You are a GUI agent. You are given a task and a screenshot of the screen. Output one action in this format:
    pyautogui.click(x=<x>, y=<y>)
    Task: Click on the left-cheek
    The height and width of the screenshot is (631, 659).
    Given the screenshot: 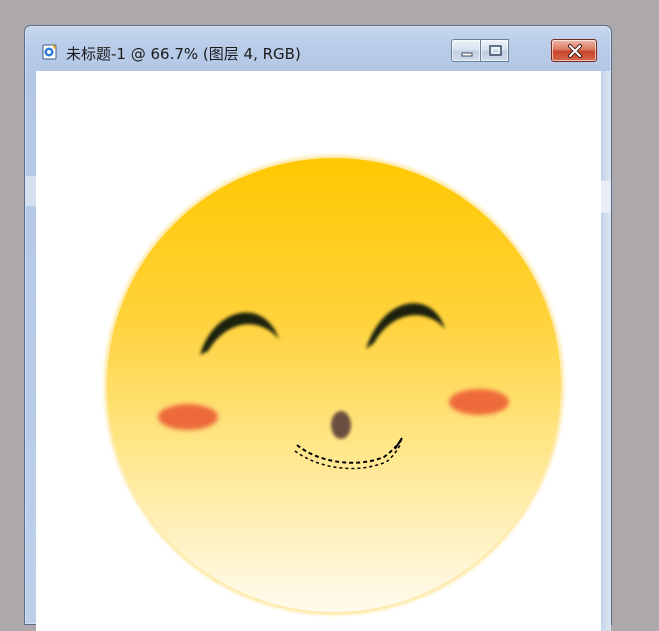 What is the action you would take?
    pyautogui.click(x=188, y=417)
    